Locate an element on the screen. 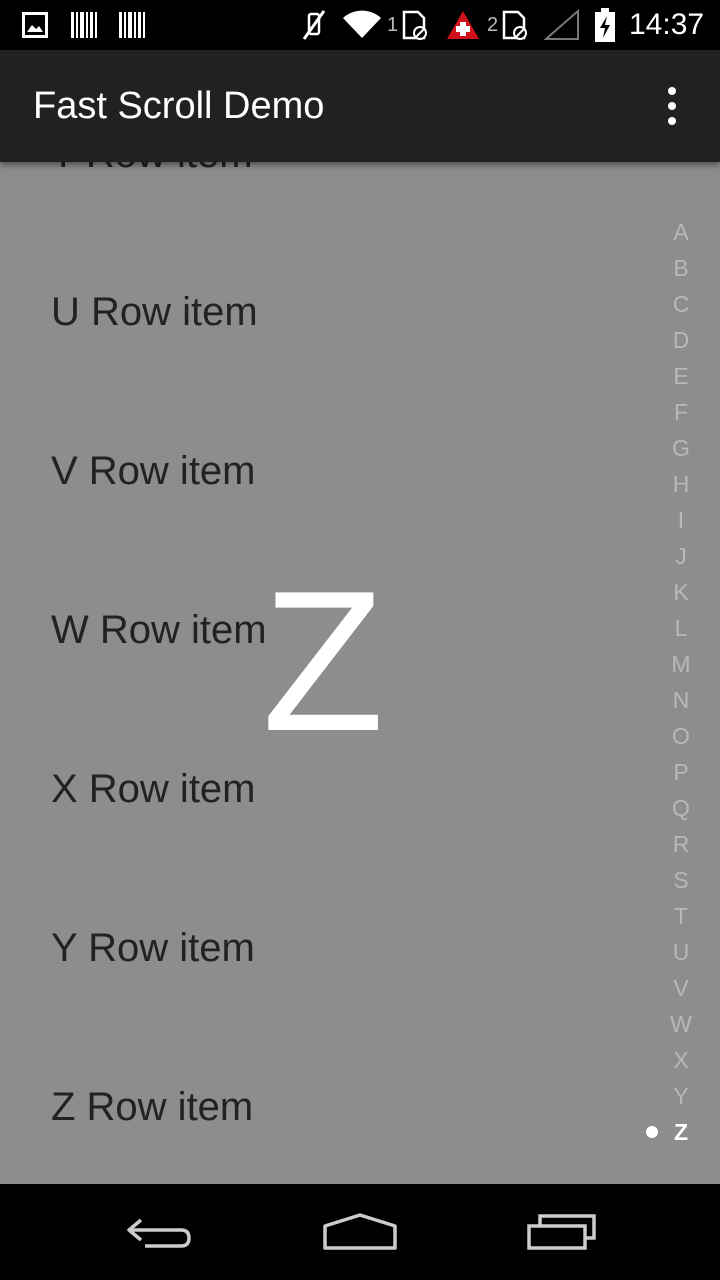 This screenshot has width=720, height=1280. mute-icon is located at coordinates (314, 25).